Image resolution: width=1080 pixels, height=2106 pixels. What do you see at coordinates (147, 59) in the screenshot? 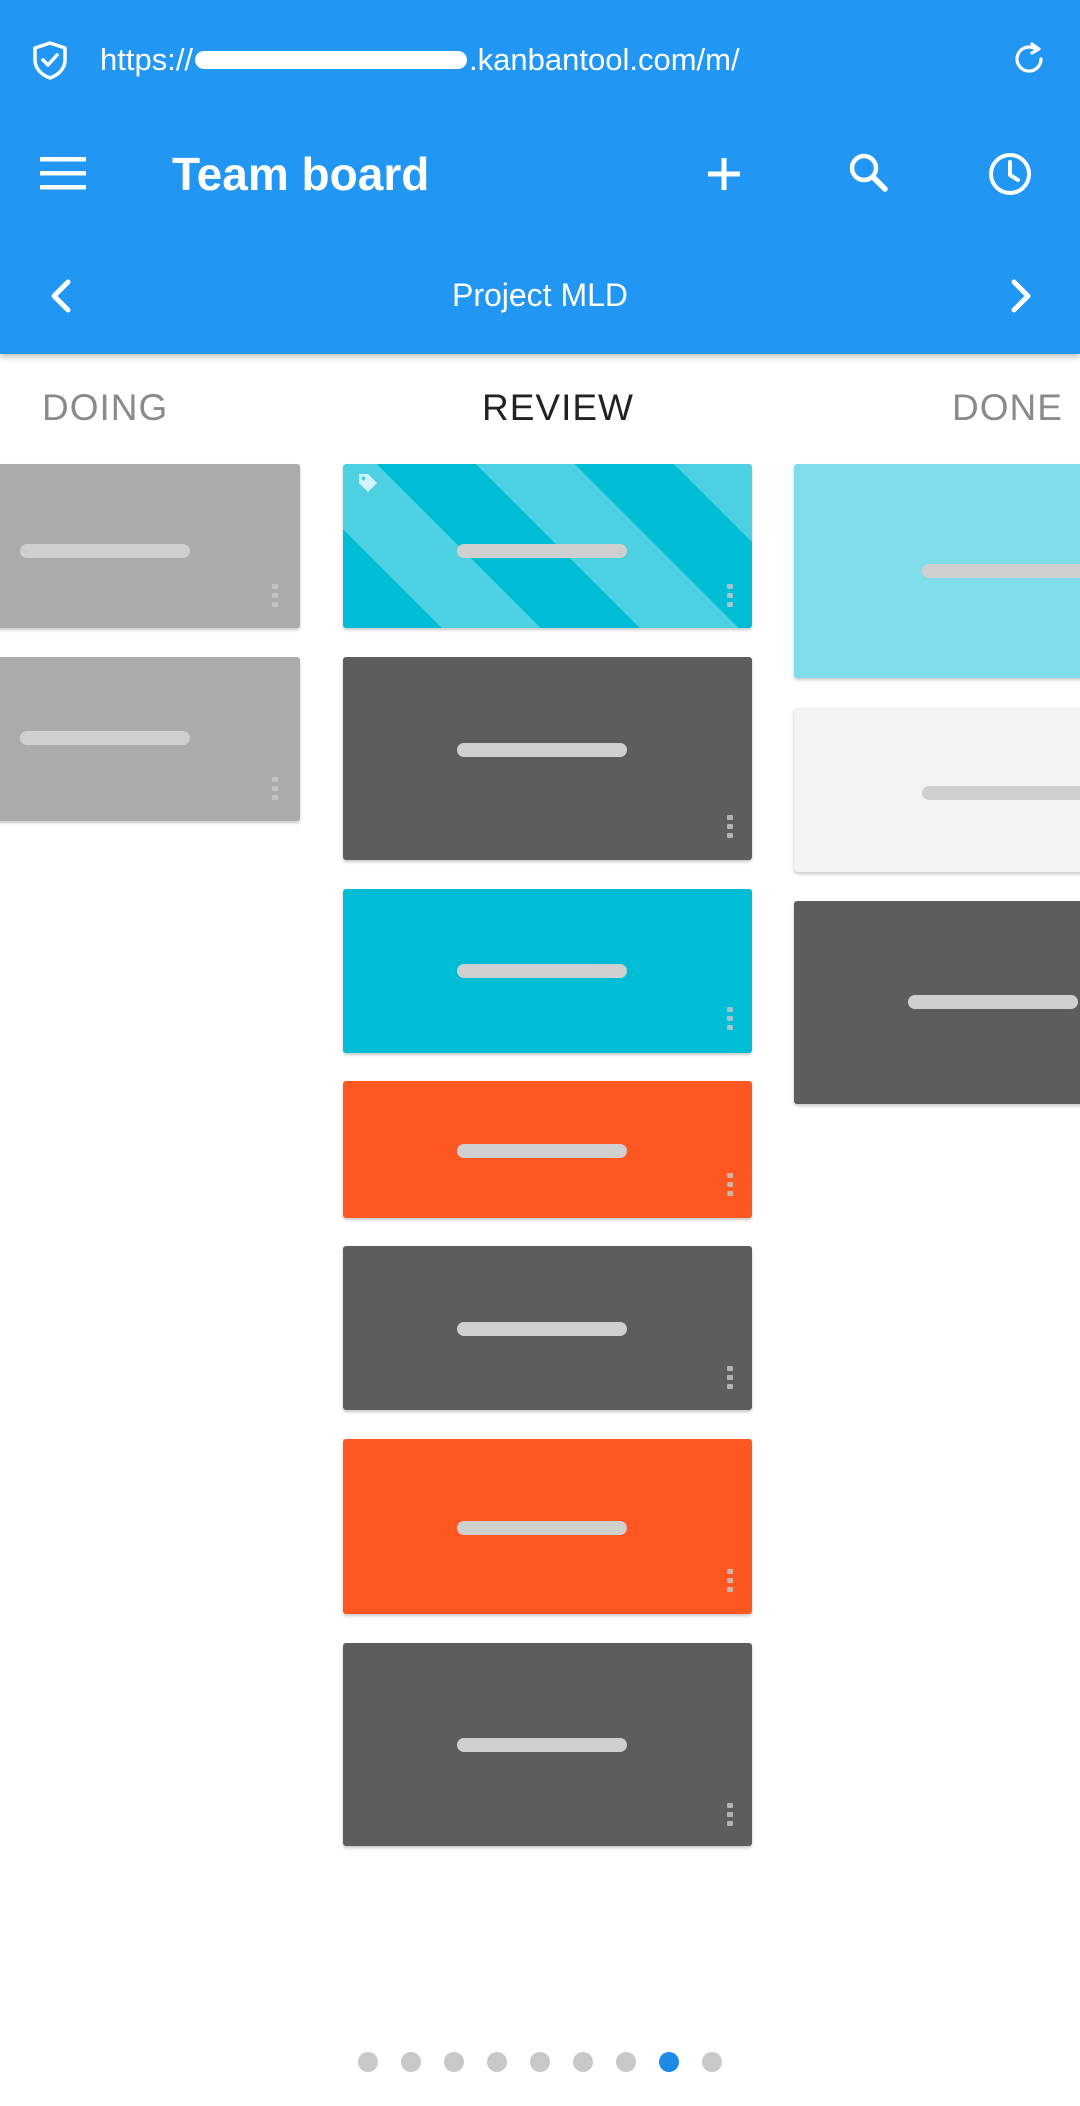
I see `url-prefix: https://` at bounding box center [147, 59].